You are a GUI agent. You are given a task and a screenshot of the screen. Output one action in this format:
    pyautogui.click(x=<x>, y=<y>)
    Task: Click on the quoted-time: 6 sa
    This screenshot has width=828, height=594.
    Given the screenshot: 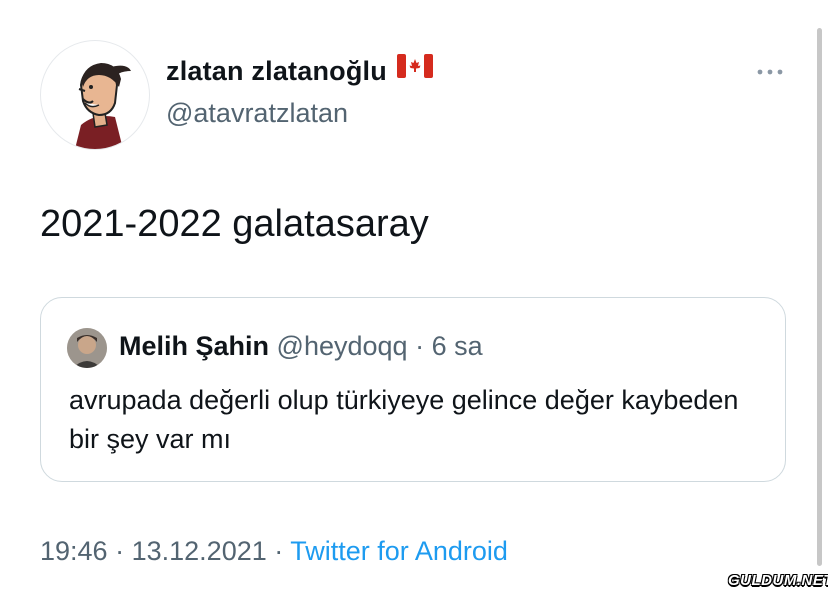 What is the action you would take?
    pyautogui.click(x=457, y=346)
    